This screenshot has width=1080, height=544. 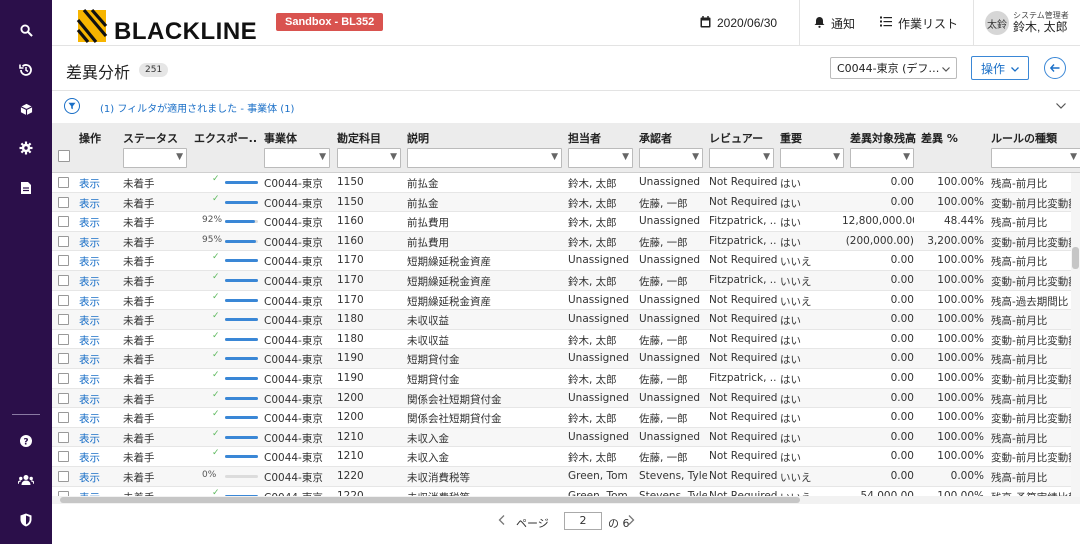 I want to click on approver-cell: Unassigned, so click(x=670, y=397).